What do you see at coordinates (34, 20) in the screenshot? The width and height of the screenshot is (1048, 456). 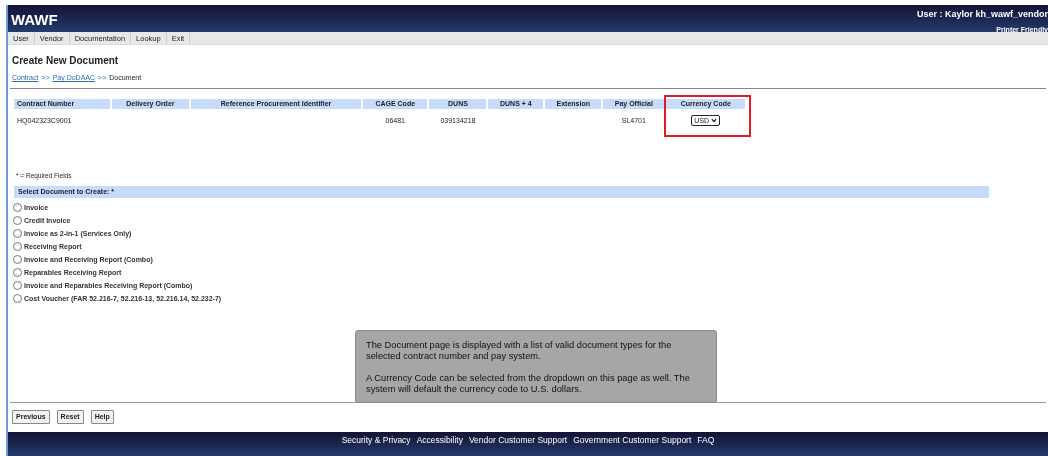 I see `app-title: WAWF` at bounding box center [34, 20].